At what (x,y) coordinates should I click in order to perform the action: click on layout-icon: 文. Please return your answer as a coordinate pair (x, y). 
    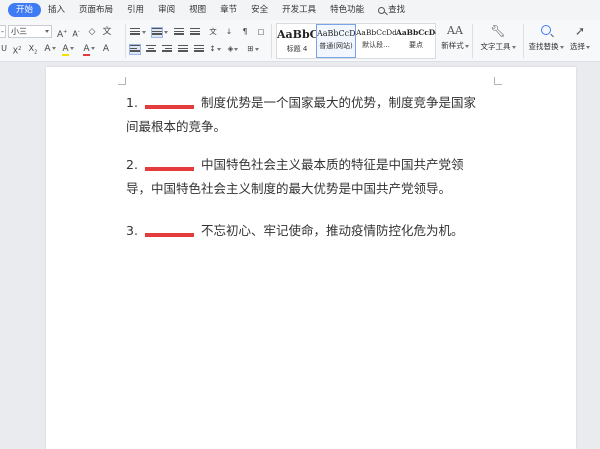
    Looking at the image, I should click on (213, 31).